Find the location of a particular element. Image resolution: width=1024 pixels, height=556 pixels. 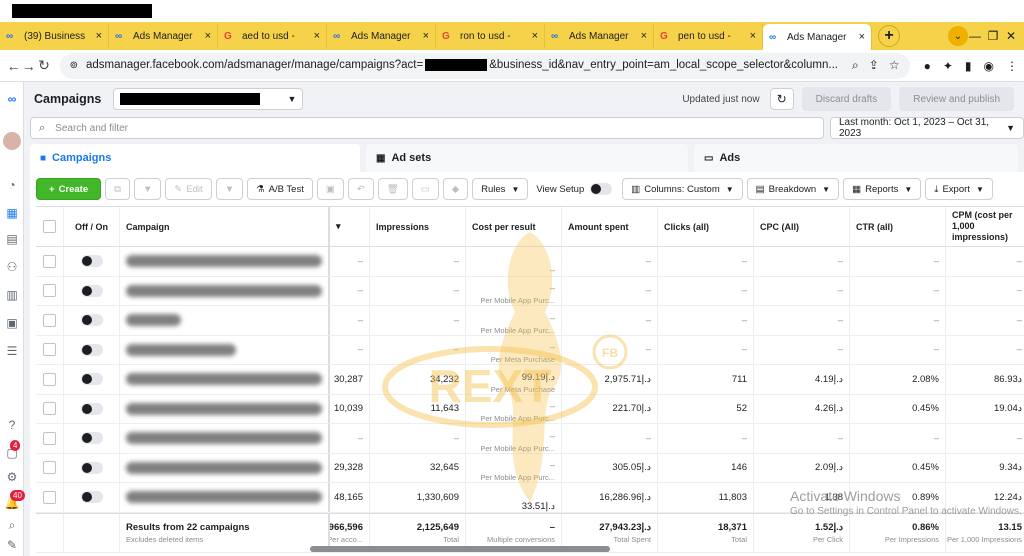

all-tools-icon: ☰ is located at coordinates (12, 351).